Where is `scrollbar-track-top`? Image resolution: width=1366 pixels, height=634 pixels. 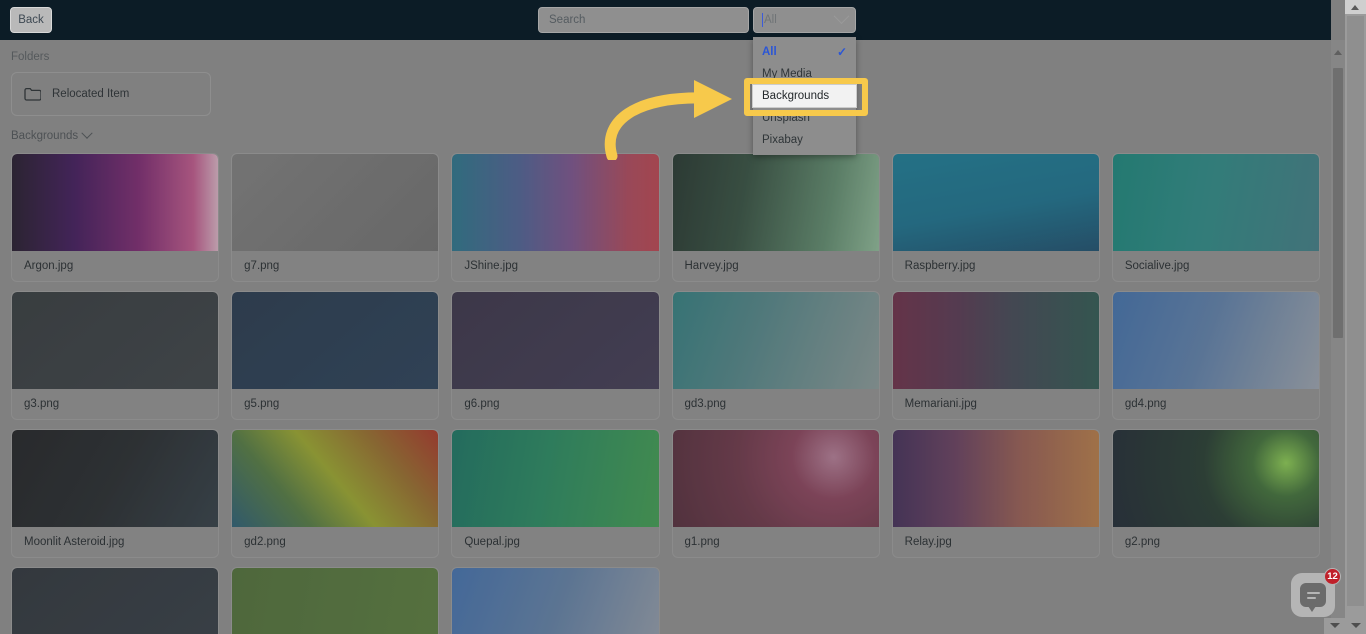
scrollbar-track-top is located at coordinates (1355, 7).